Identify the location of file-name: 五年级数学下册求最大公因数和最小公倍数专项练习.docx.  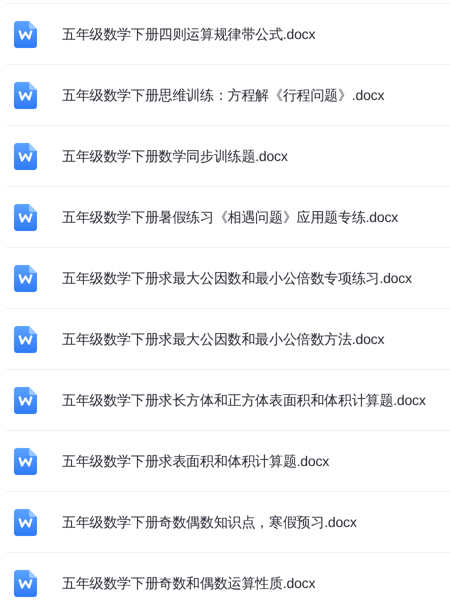
(237, 278).